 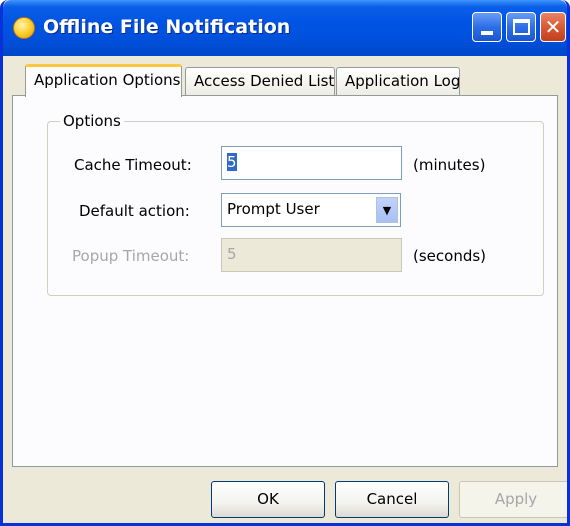 I want to click on tab-application-options: Application Options, so click(x=103, y=80).